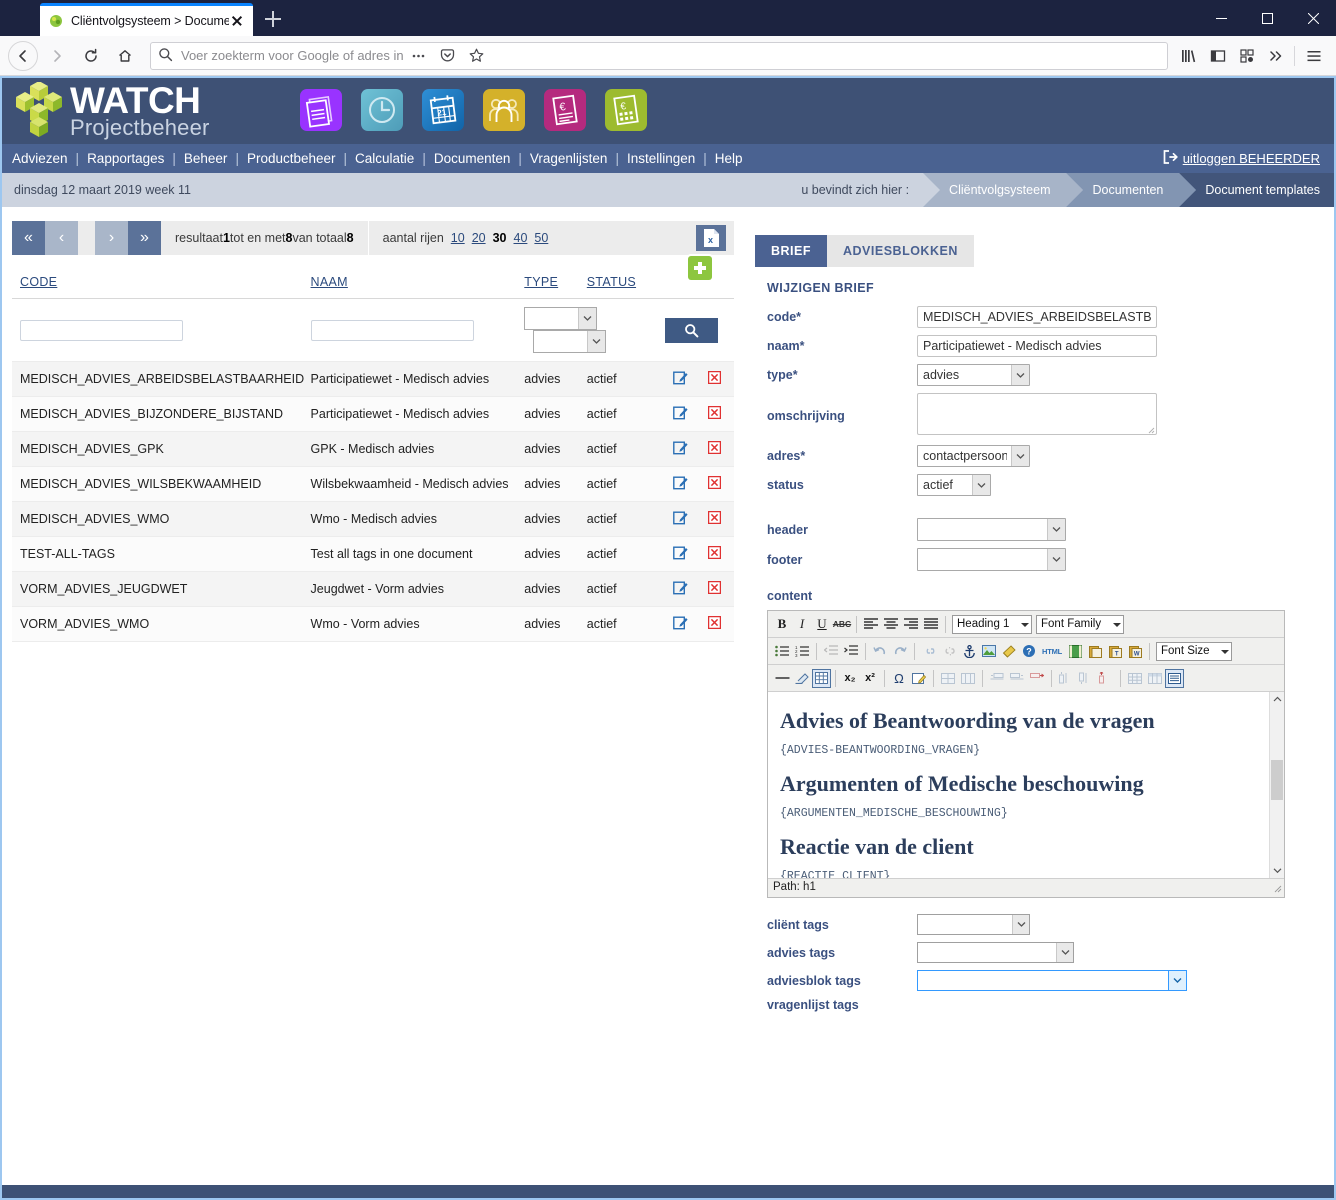  Describe the element at coordinates (700, 268) in the screenshot. I see `add-template-button` at that location.